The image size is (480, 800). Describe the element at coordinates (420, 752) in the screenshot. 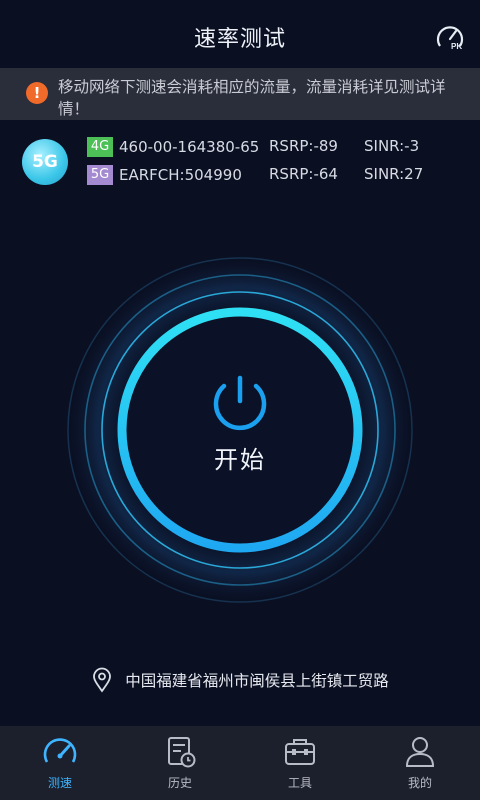

I see `user-icon` at that location.